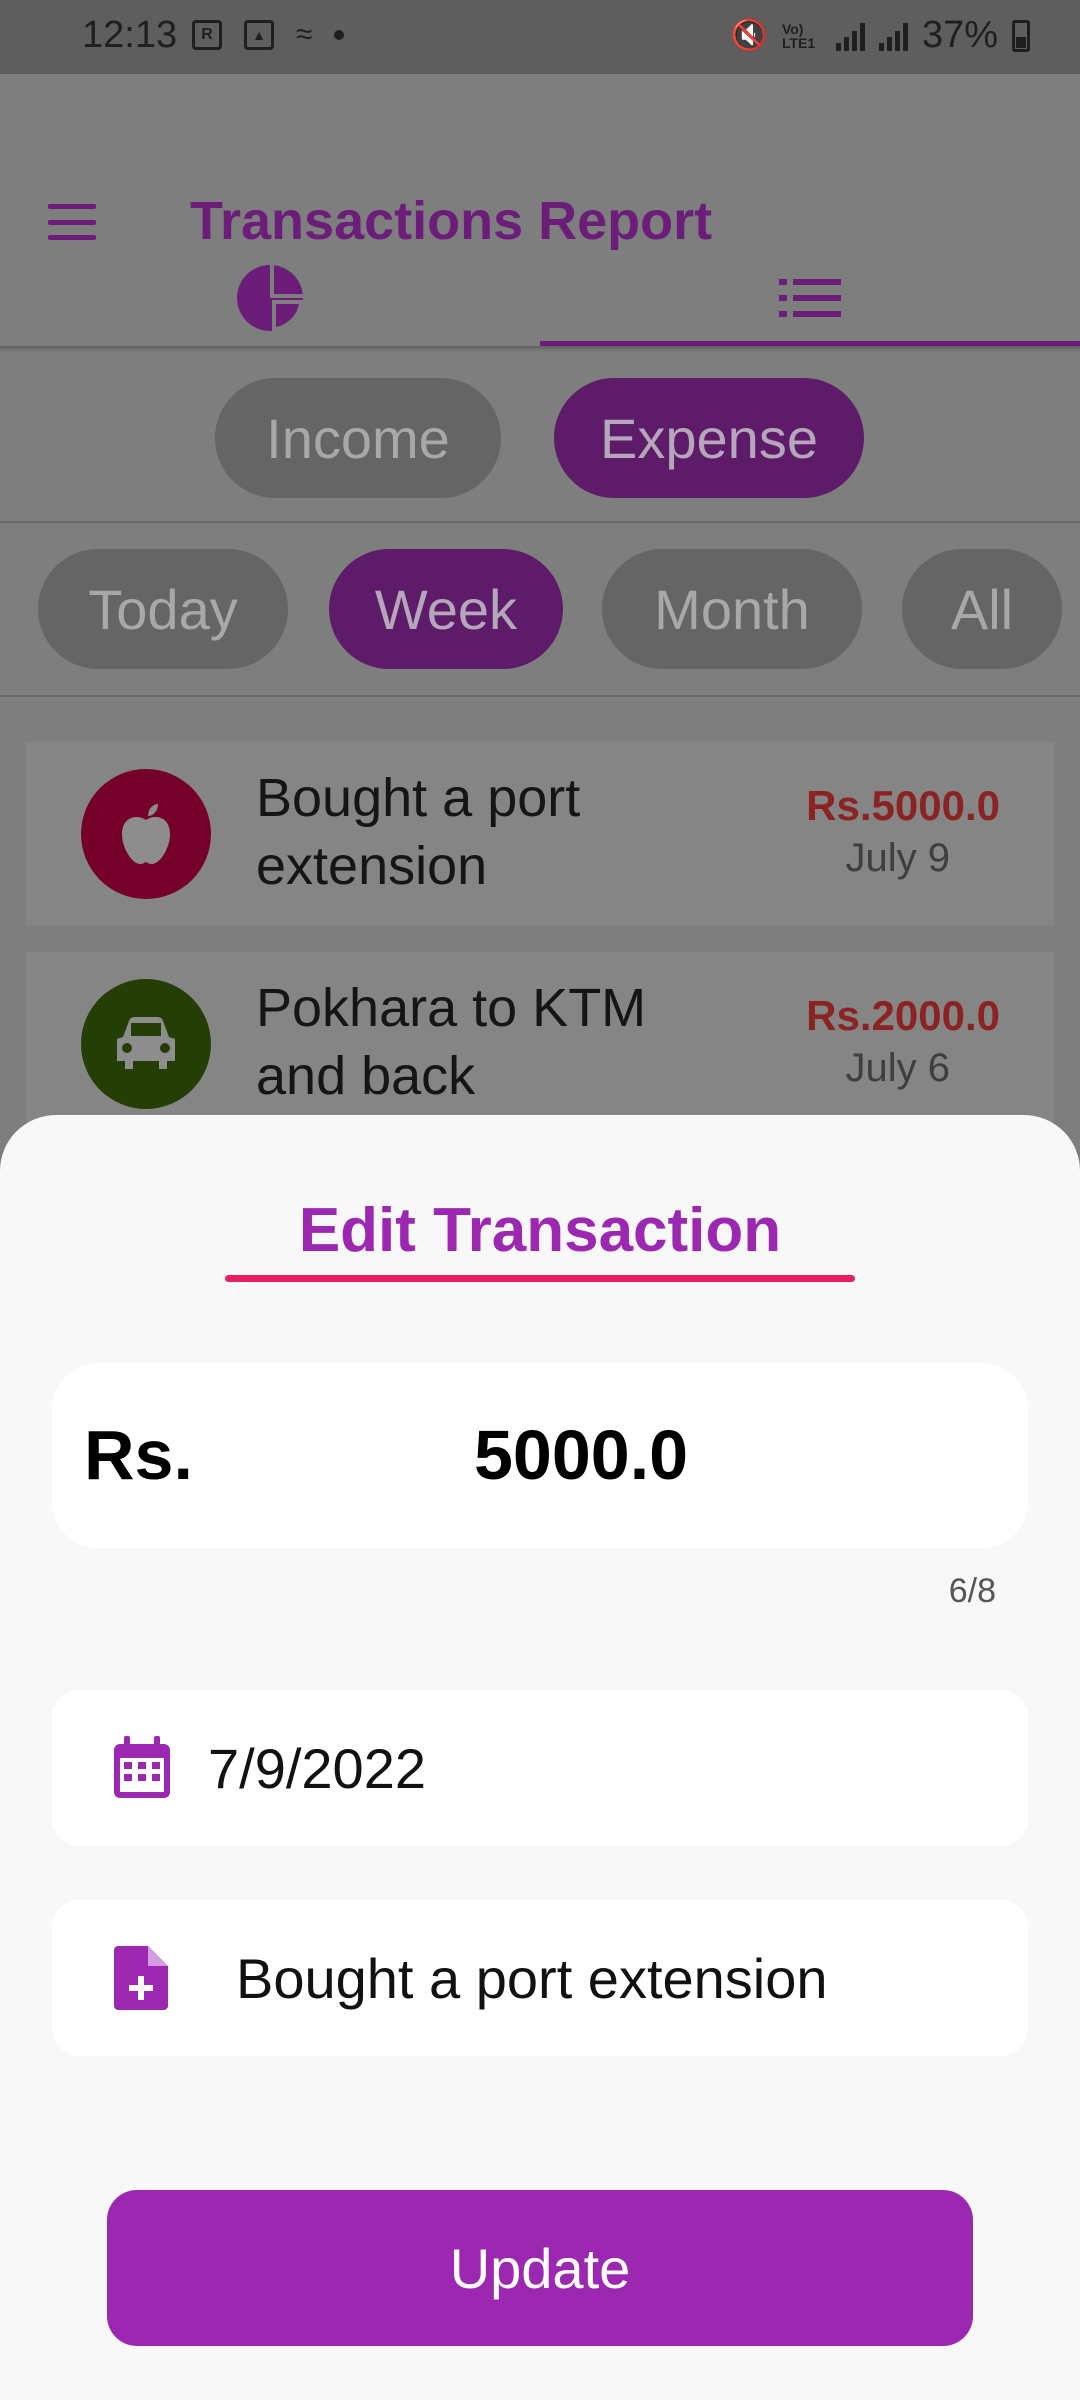 Image resolution: width=1080 pixels, height=2400 pixels. Describe the element at coordinates (540, 1278) in the screenshot. I see `title-underline` at that location.